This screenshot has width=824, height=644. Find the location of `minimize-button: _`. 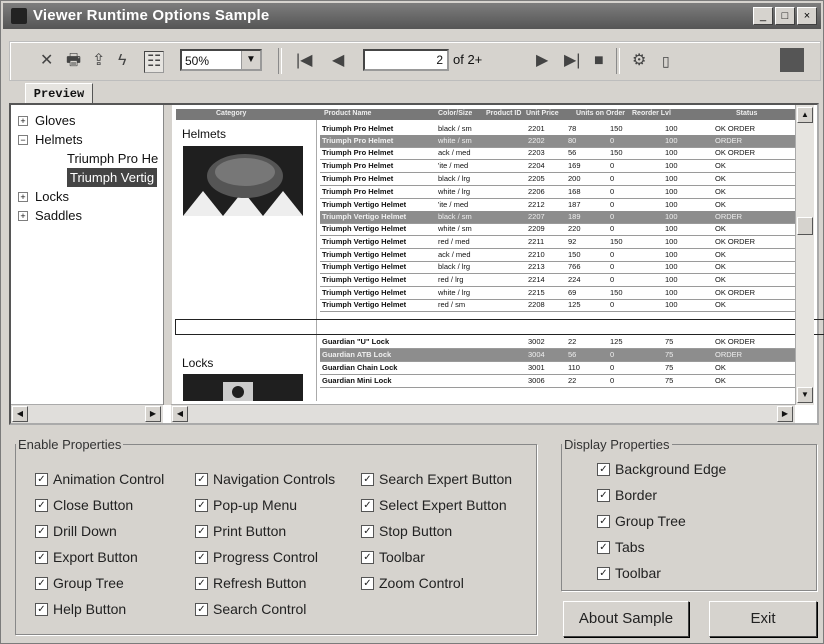

minimize-button: _ is located at coordinates (763, 16).